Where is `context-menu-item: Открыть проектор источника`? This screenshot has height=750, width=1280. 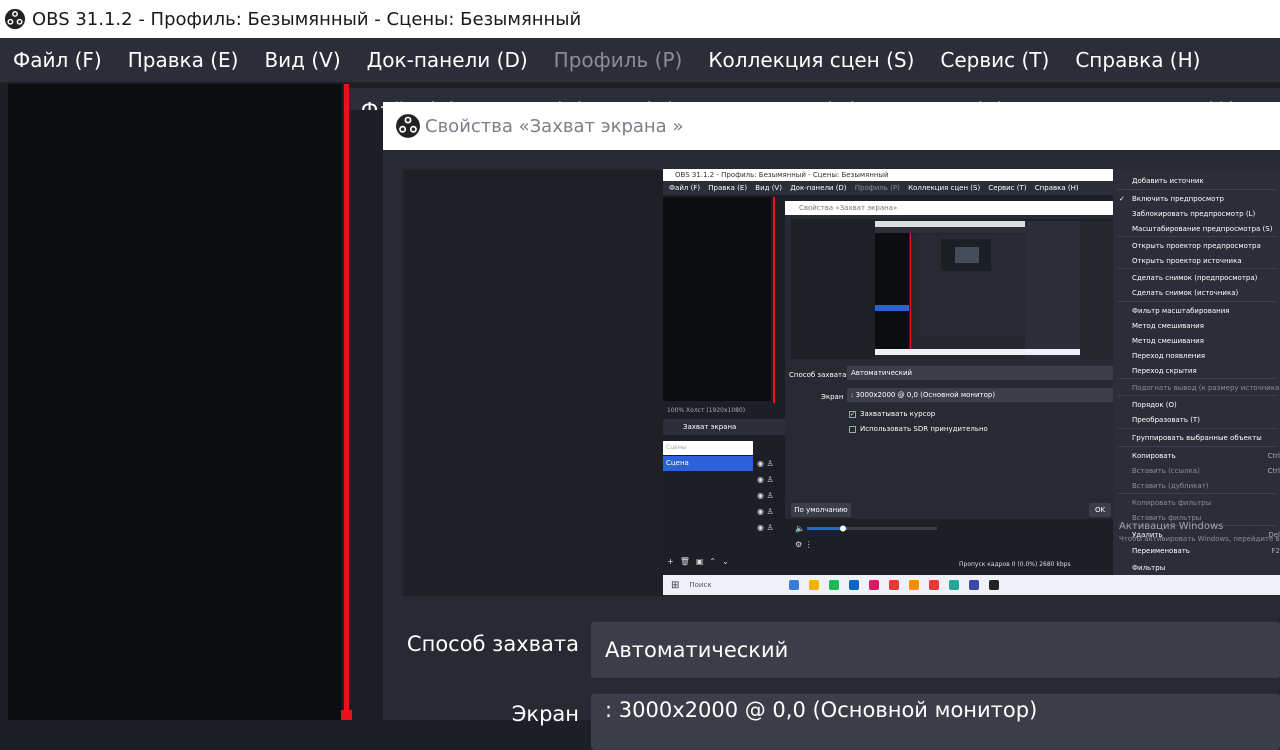
context-menu-item: Открыть проектор источника is located at coordinates (1187, 261).